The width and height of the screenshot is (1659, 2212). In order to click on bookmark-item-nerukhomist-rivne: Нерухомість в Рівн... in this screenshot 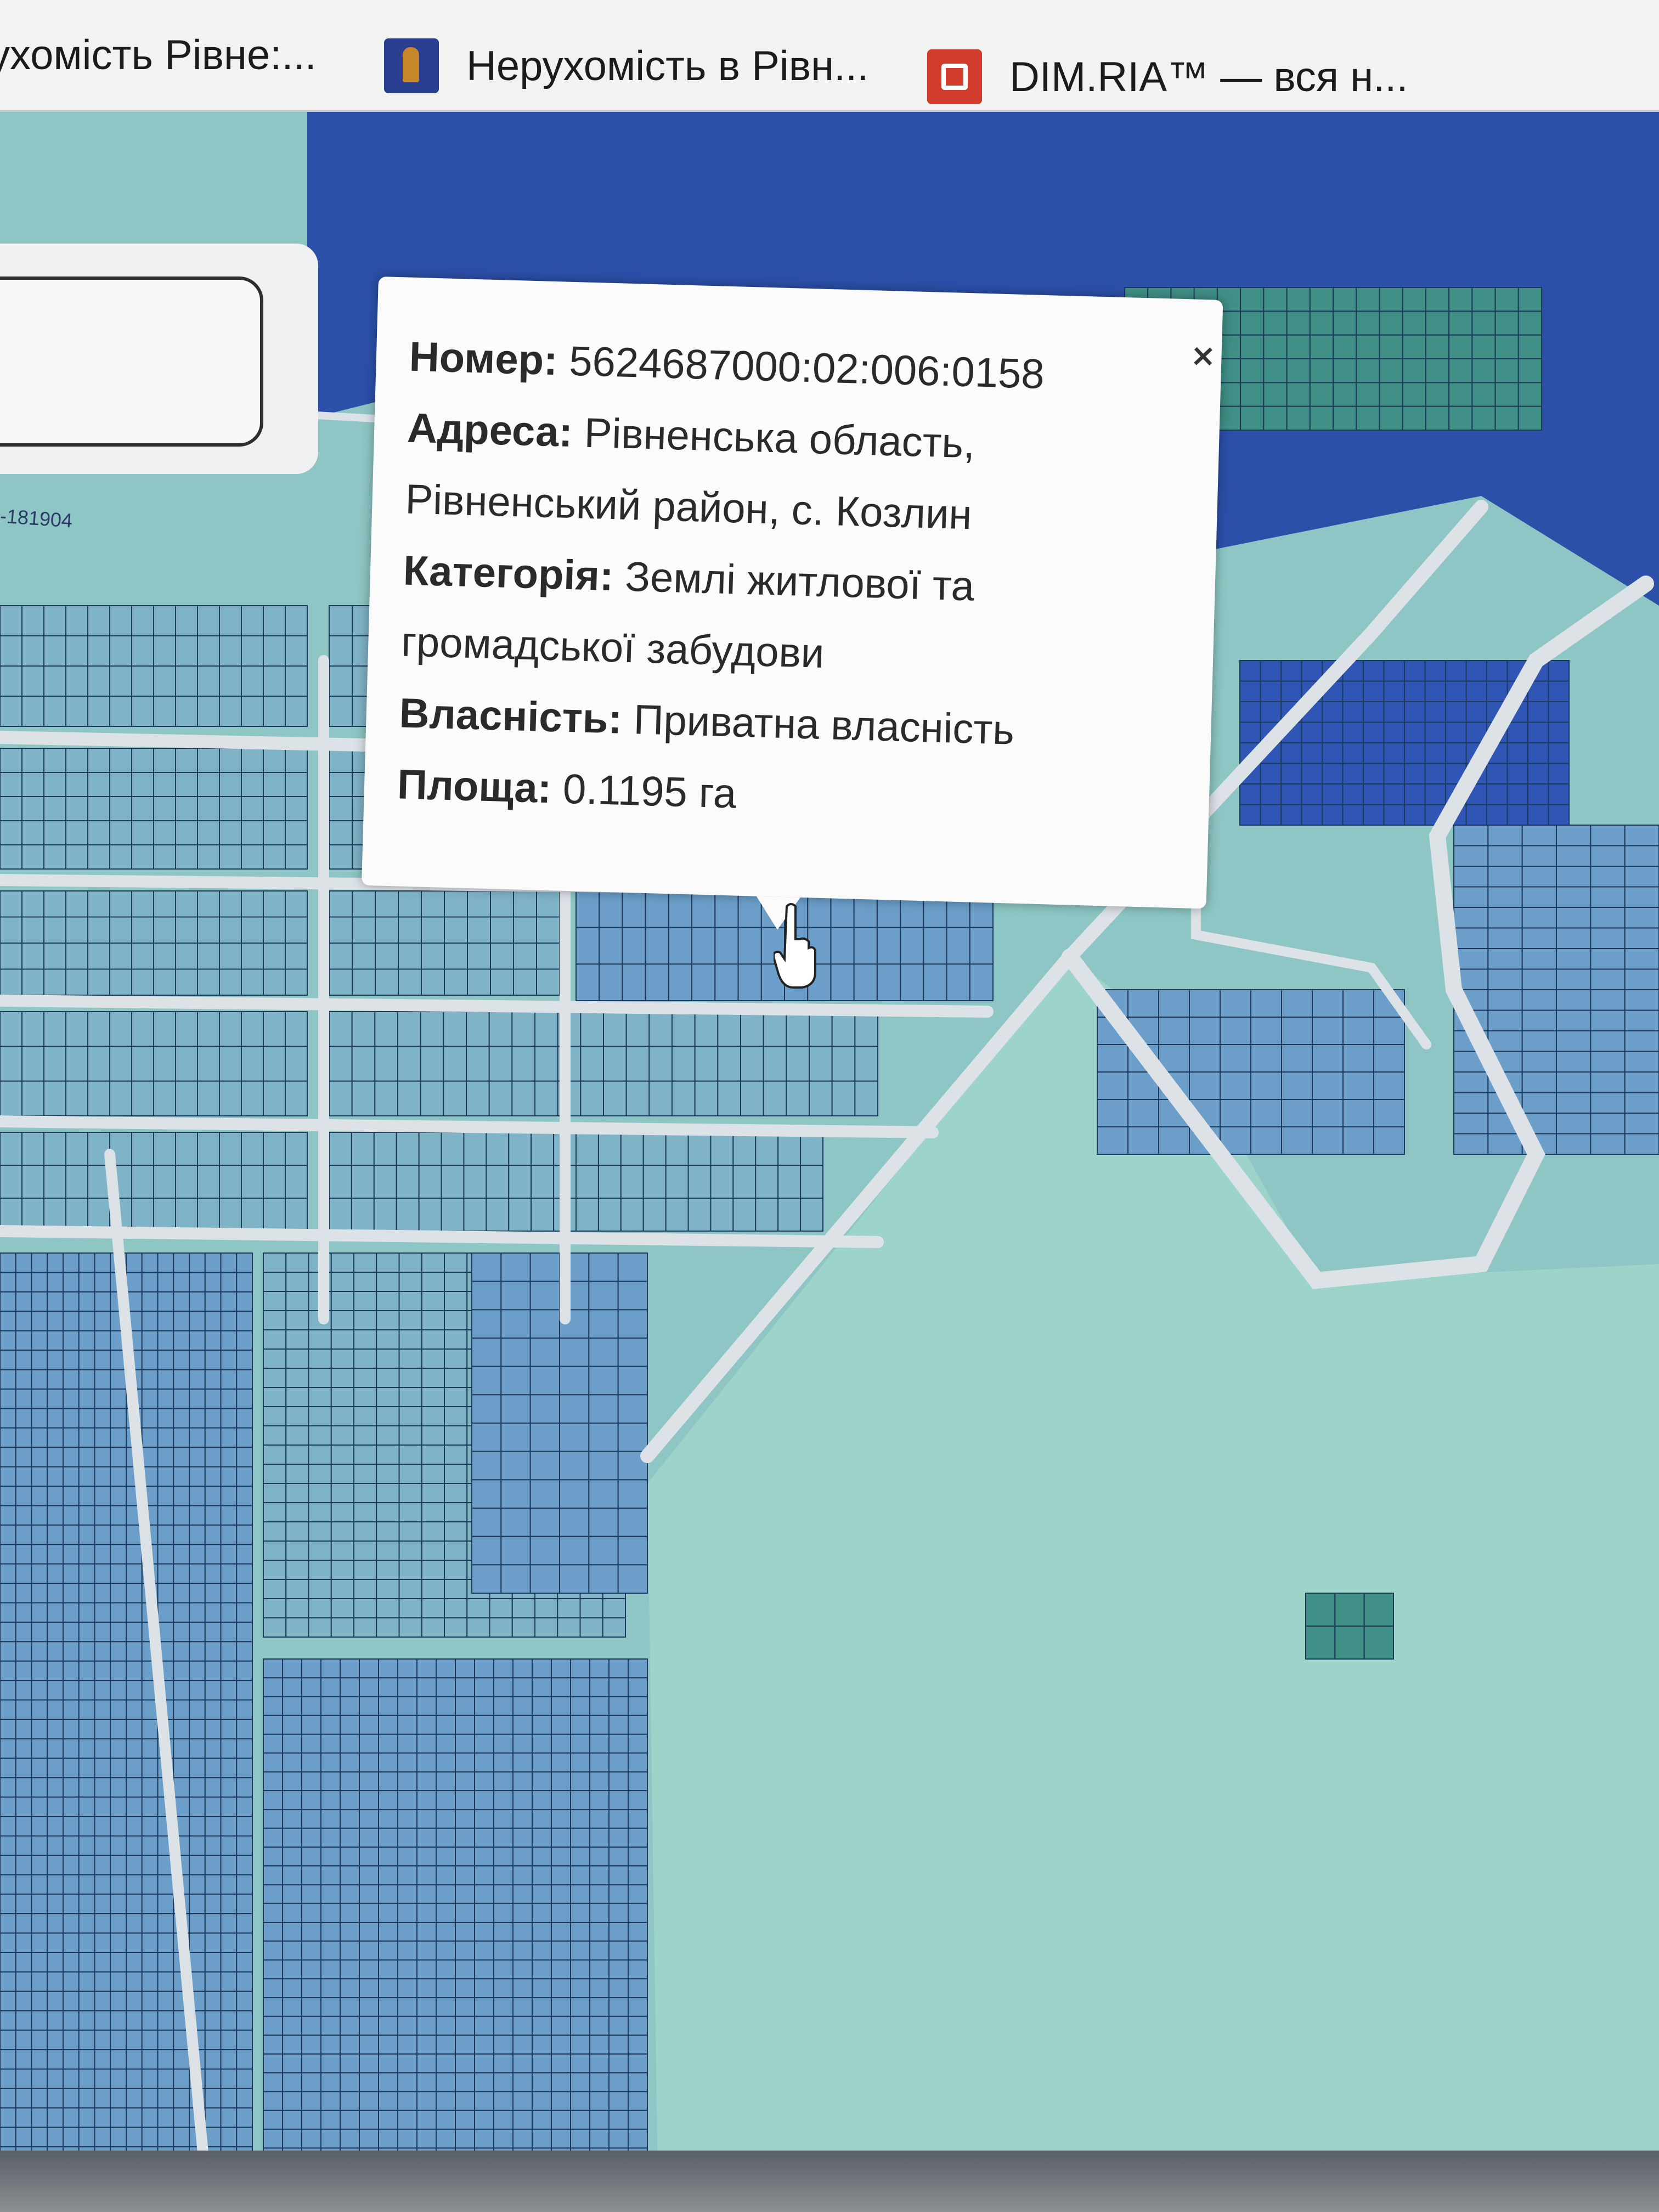, I will do `click(626, 66)`.